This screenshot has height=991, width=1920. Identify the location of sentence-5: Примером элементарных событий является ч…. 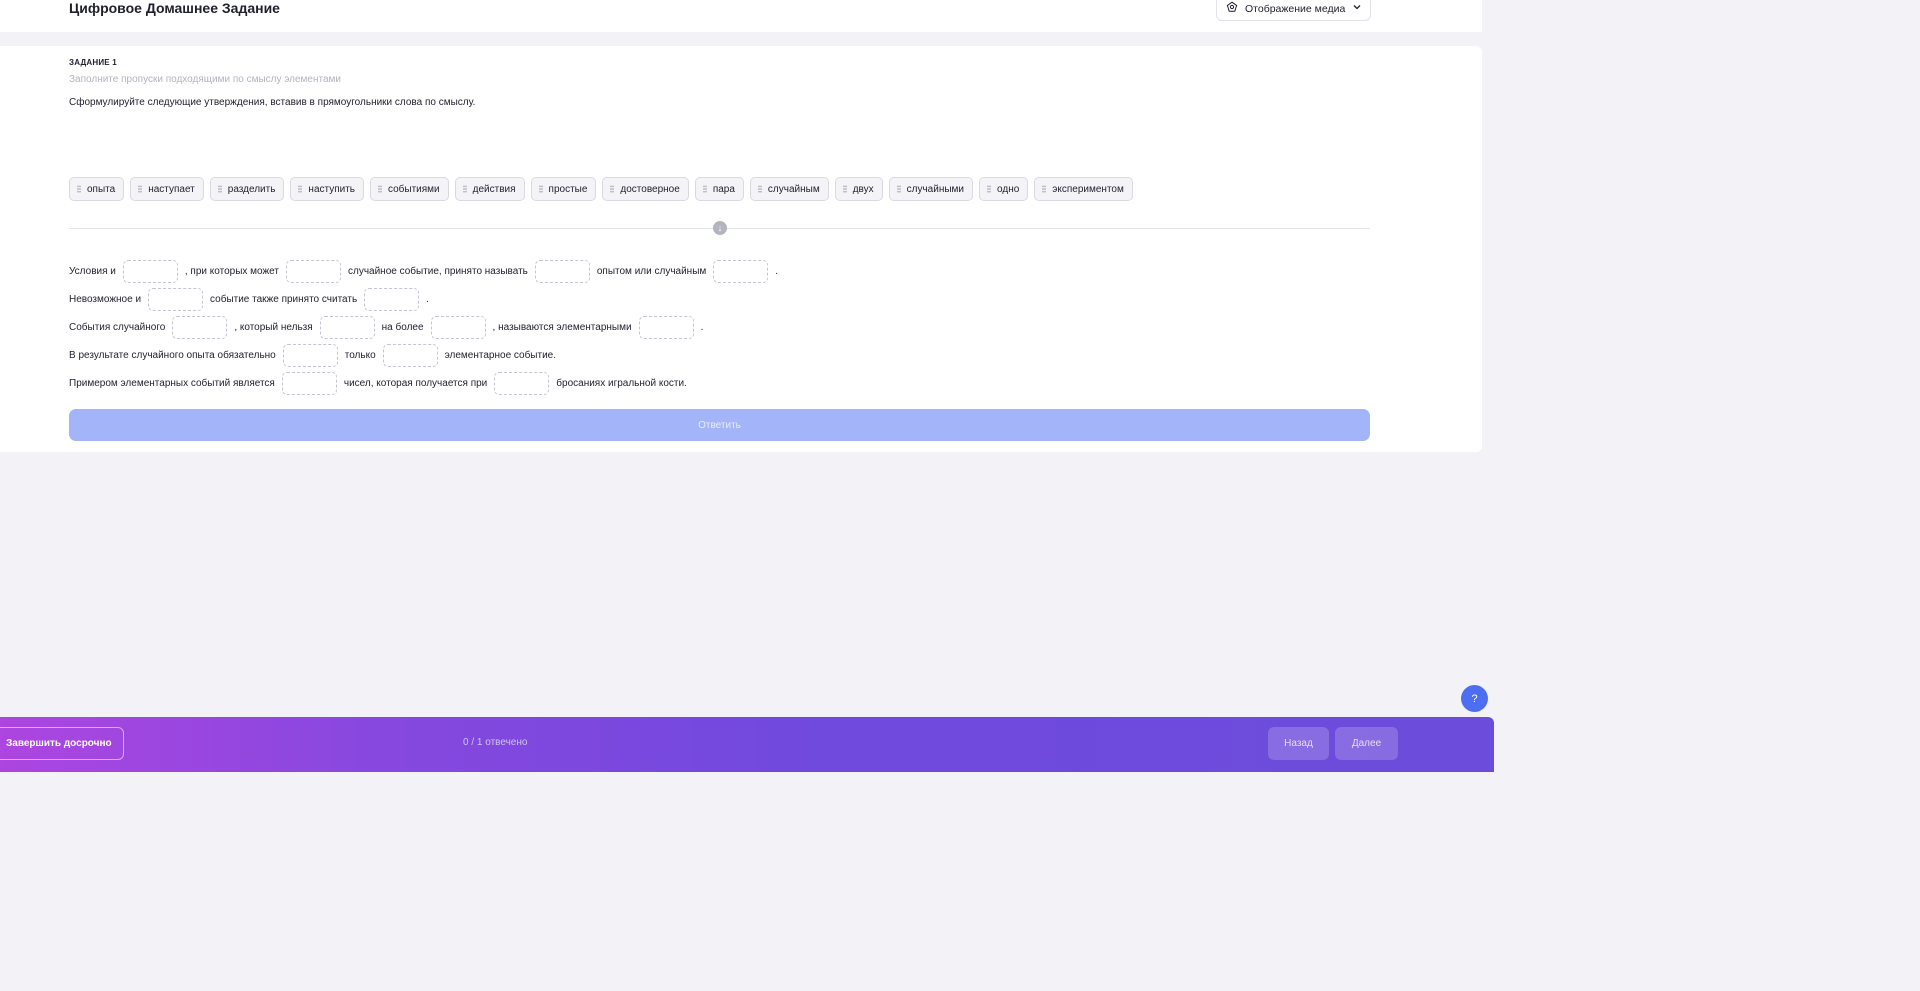
(378, 383).